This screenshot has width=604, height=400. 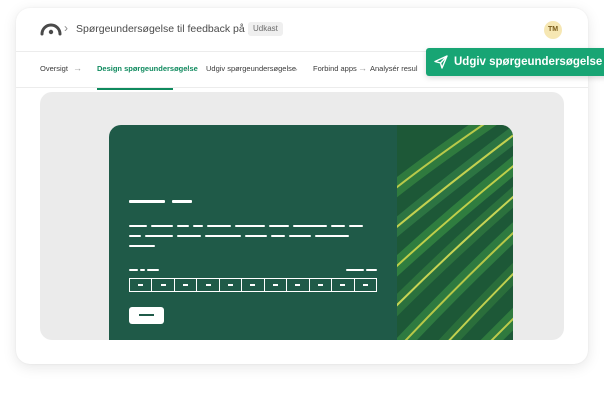 I want to click on user-avatar: TM, so click(x=553, y=30).